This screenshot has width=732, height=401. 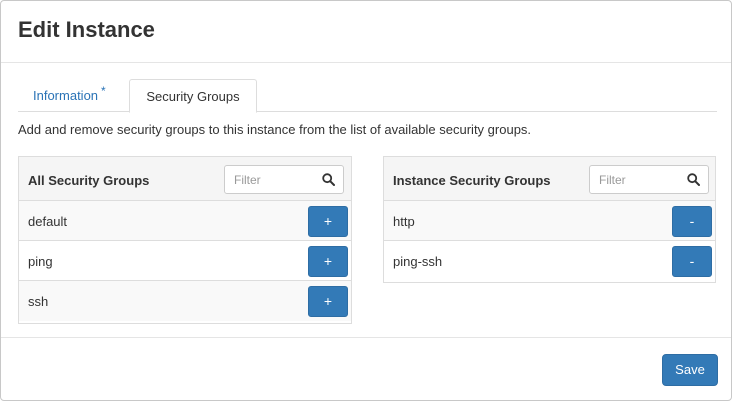 What do you see at coordinates (418, 261) in the screenshot?
I see `group-name: ping-ssh` at bounding box center [418, 261].